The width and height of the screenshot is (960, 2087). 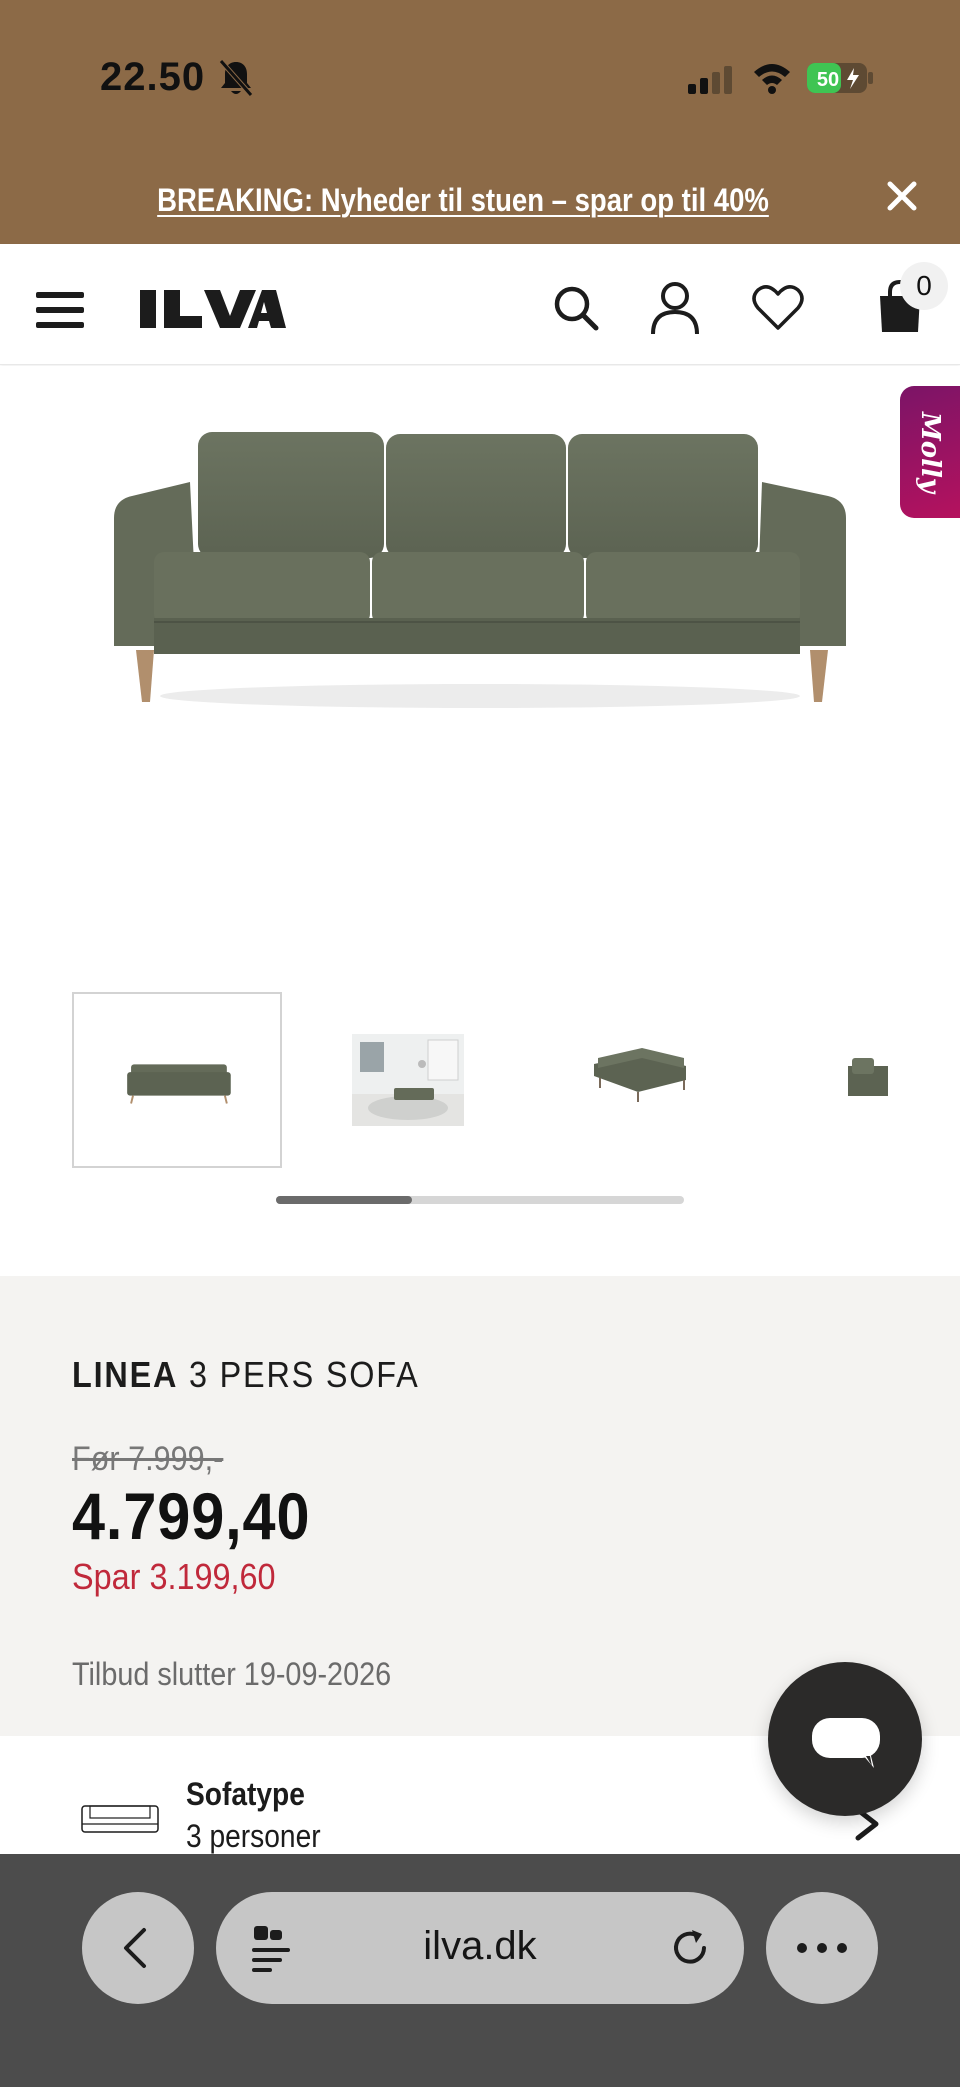 What do you see at coordinates (675, 308) in the screenshot?
I see `user-icon` at bounding box center [675, 308].